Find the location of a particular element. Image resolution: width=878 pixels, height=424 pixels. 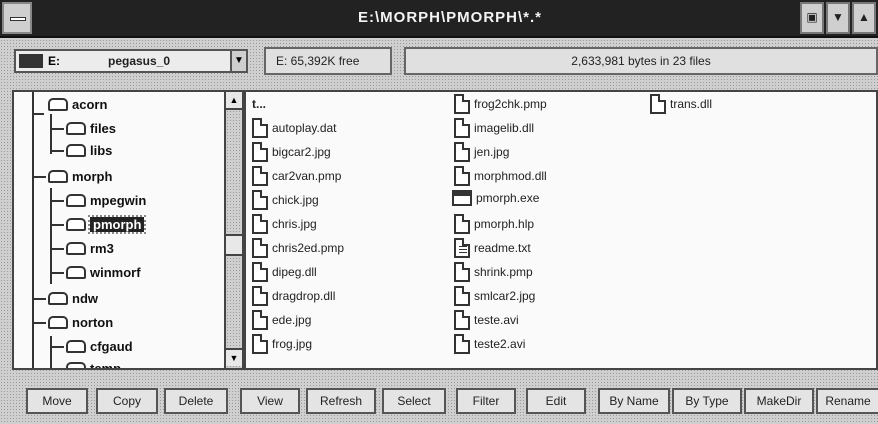

tree-item-libs: libs is located at coordinates (82, 152).